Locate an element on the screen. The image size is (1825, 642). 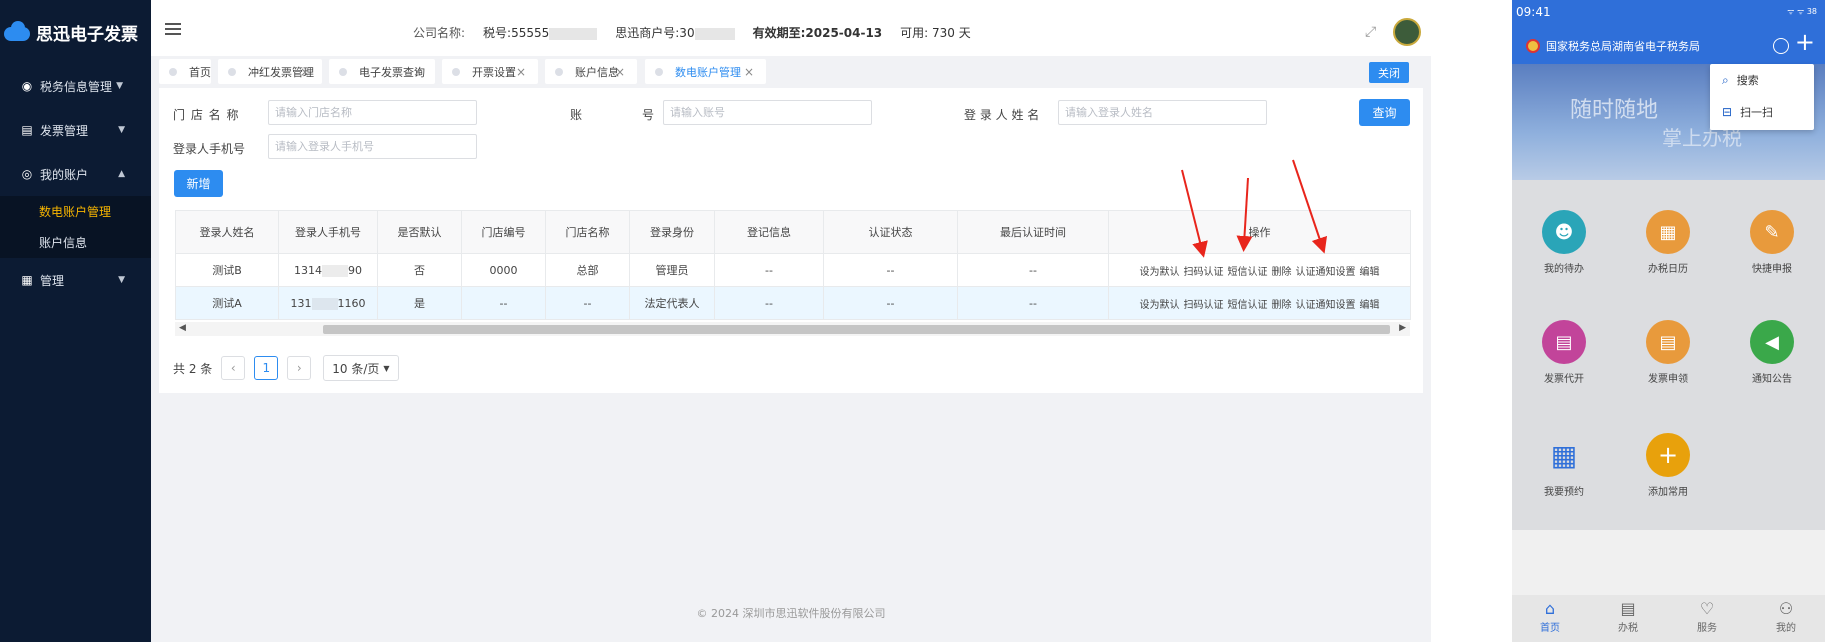
cell-role: 管理员 is located at coordinates (672, 270).